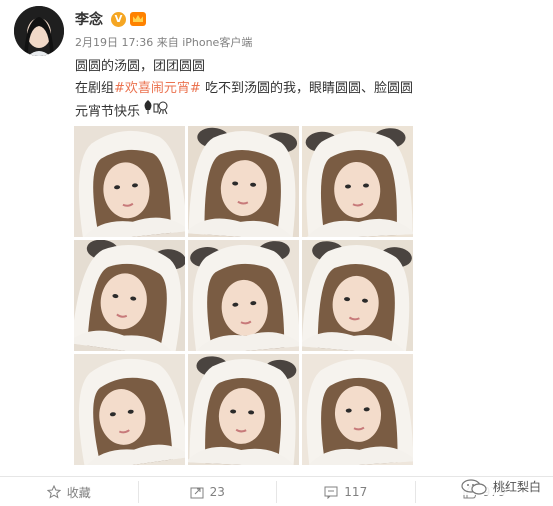 This screenshot has width=553, height=506. What do you see at coordinates (208, 492) in the screenshot?
I see `repost-button: 23` at bounding box center [208, 492].